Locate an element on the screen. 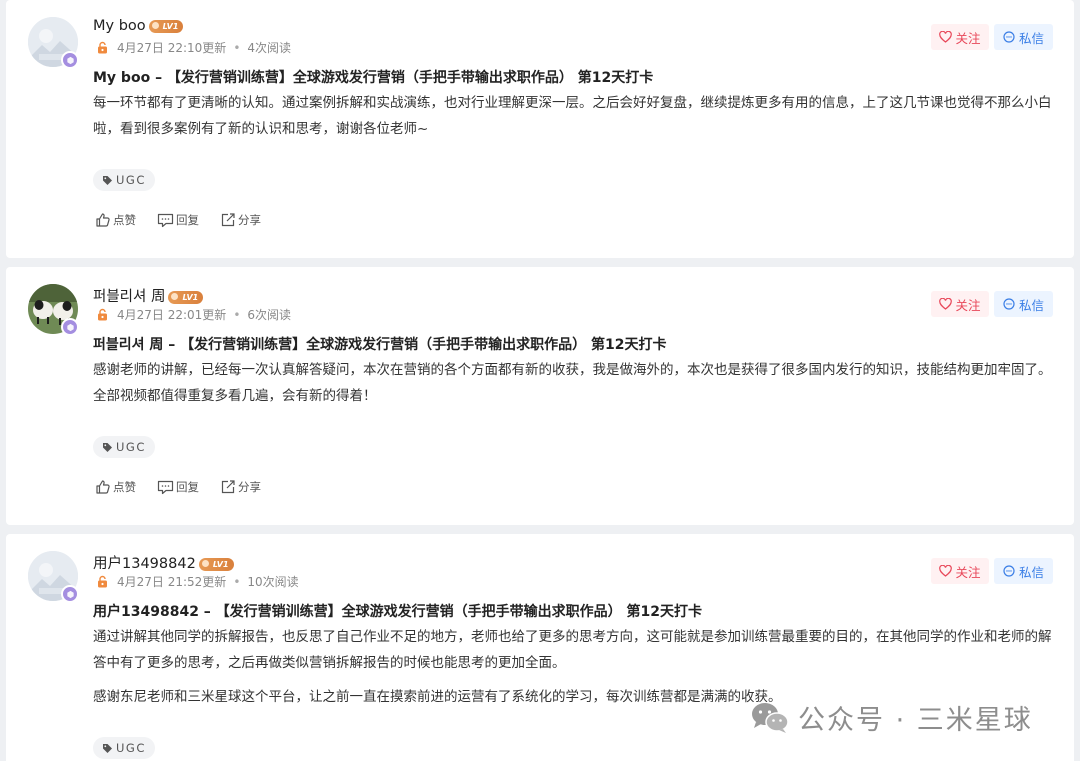 The height and width of the screenshot is (761, 1080). username-text: My boo is located at coordinates (119, 26).